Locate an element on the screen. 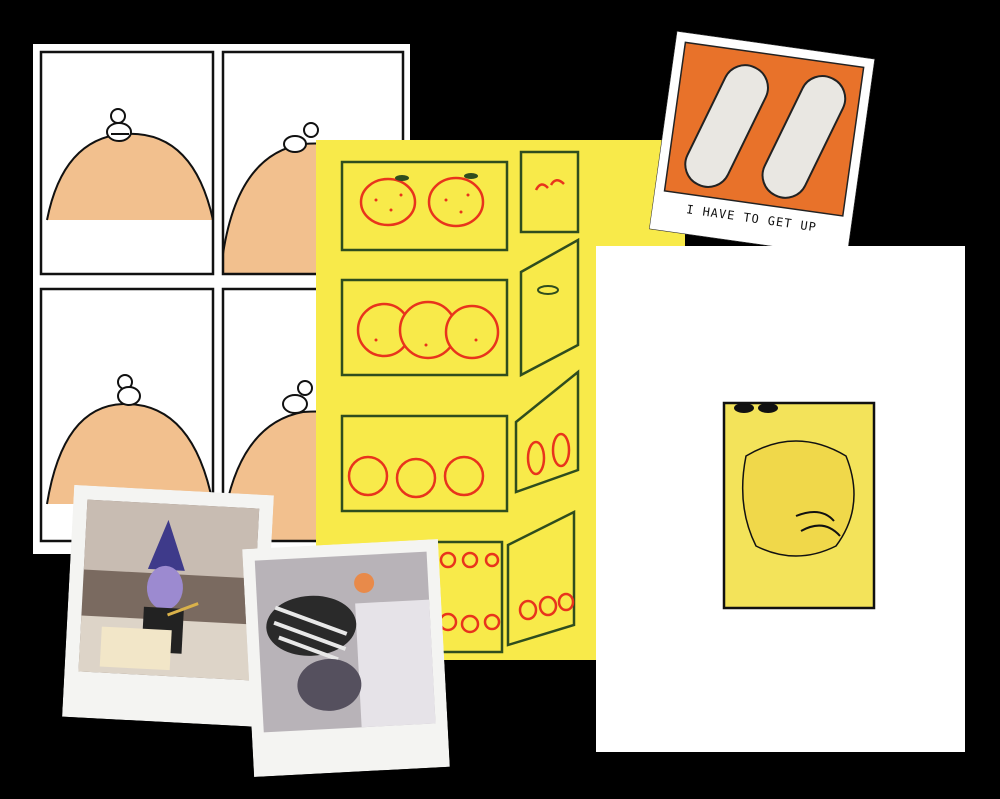  sticker-card: I HAVE TO GET UP is located at coordinates (762, 144).